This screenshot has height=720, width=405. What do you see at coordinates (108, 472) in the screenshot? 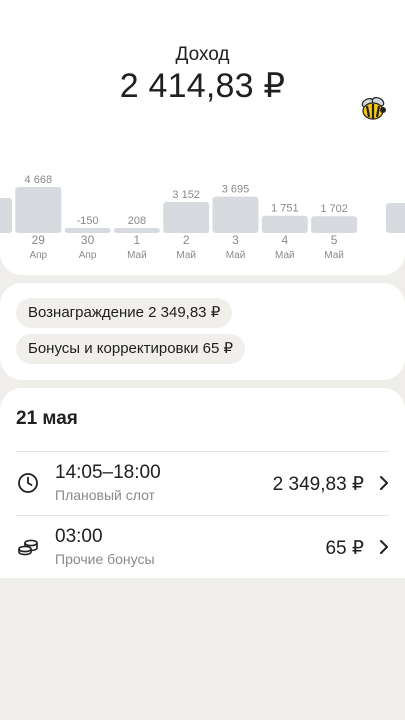
I see `item-time: 14:05–18:00` at bounding box center [108, 472].